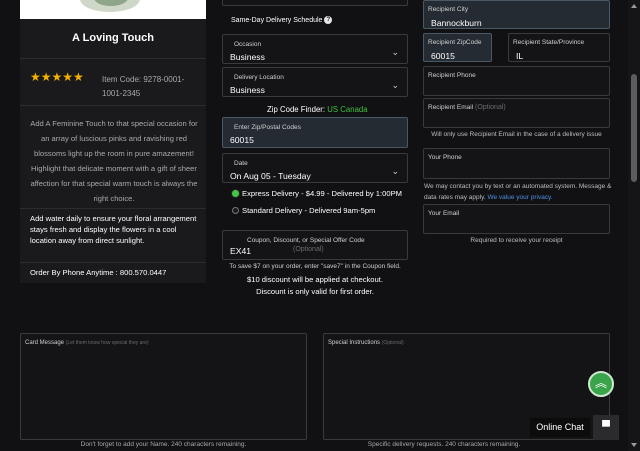 This screenshot has width=640, height=451. Describe the element at coordinates (296, 109) in the screenshot. I see `zip-finder-label: Zip Code Finder:` at that location.